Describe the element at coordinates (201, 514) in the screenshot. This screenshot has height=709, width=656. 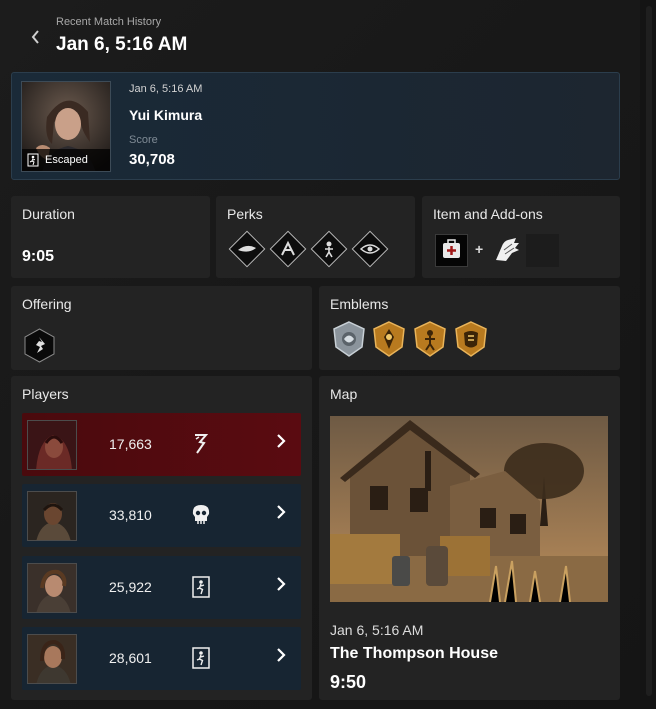
I see `skull-icon` at that location.